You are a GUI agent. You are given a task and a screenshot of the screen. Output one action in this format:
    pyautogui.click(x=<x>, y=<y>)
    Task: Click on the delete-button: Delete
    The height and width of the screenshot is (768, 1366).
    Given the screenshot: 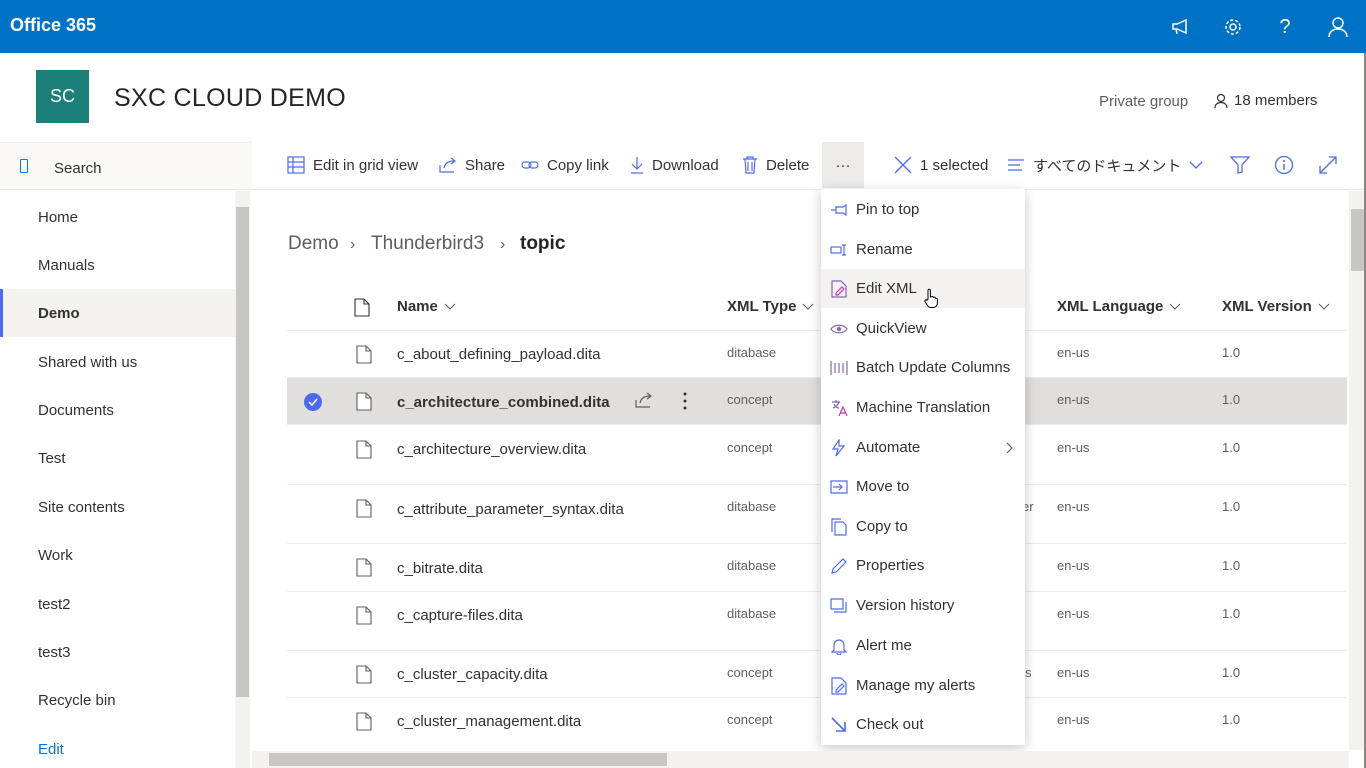 What is the action you would take?
    pyautogui.click(x=775, y=165)
    